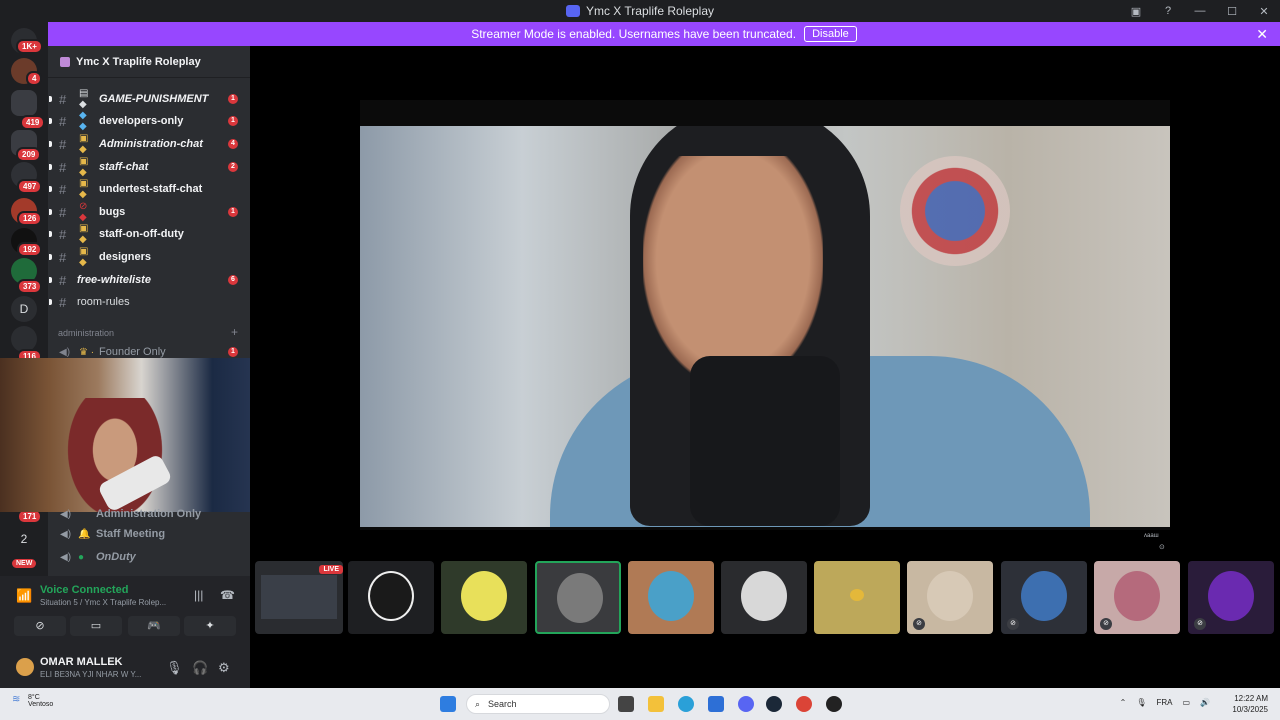 This screenshot has width=1280, height=720. Describe the element at coordinates (716, 704) in the screenshot. I see `store-icon` at that location.